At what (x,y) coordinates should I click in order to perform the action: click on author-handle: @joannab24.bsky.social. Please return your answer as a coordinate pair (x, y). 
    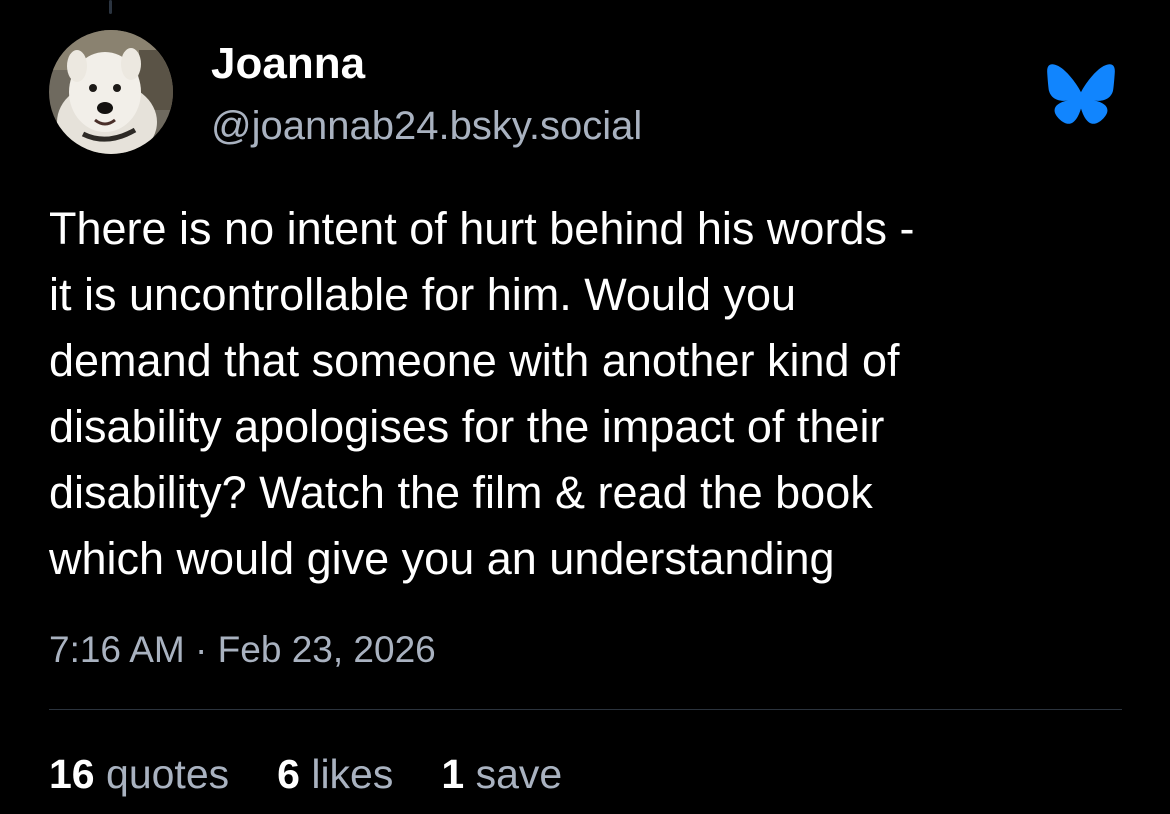
    Looking at the image, I should click on (426, 126).